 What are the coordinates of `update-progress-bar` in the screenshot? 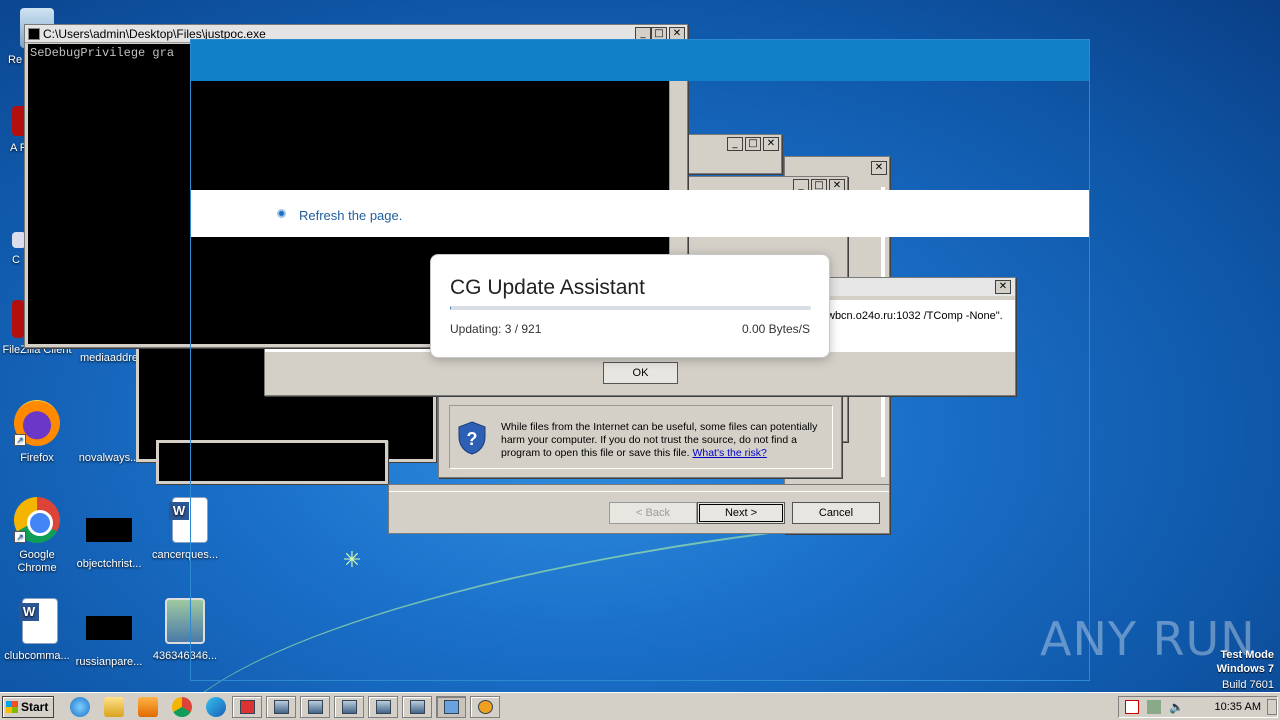 It's located at (630, 308).